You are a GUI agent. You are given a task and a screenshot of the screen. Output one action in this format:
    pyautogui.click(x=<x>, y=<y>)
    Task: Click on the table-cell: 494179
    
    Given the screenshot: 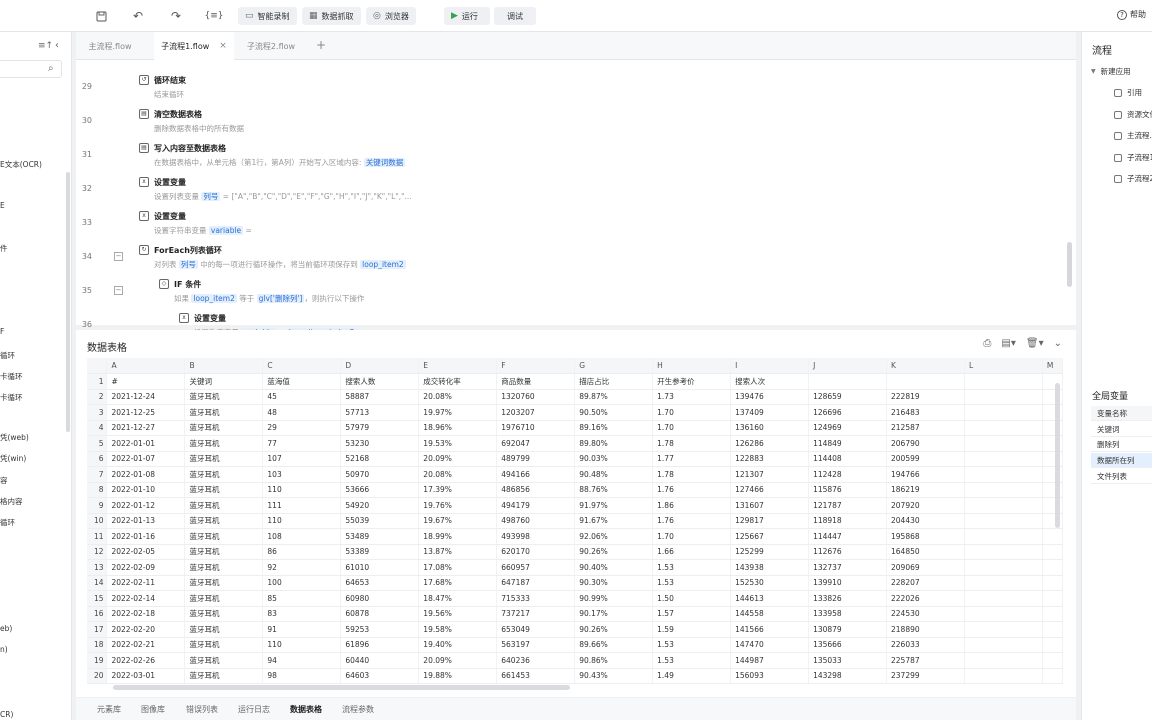 What is the action you would take?
    pyautogui.click(x=536, y=505)
    